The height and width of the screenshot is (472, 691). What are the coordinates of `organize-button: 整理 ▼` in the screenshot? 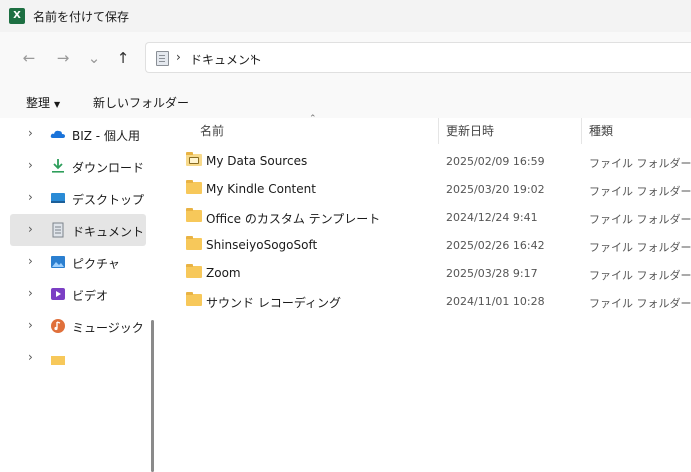 It's located at (43, 102).